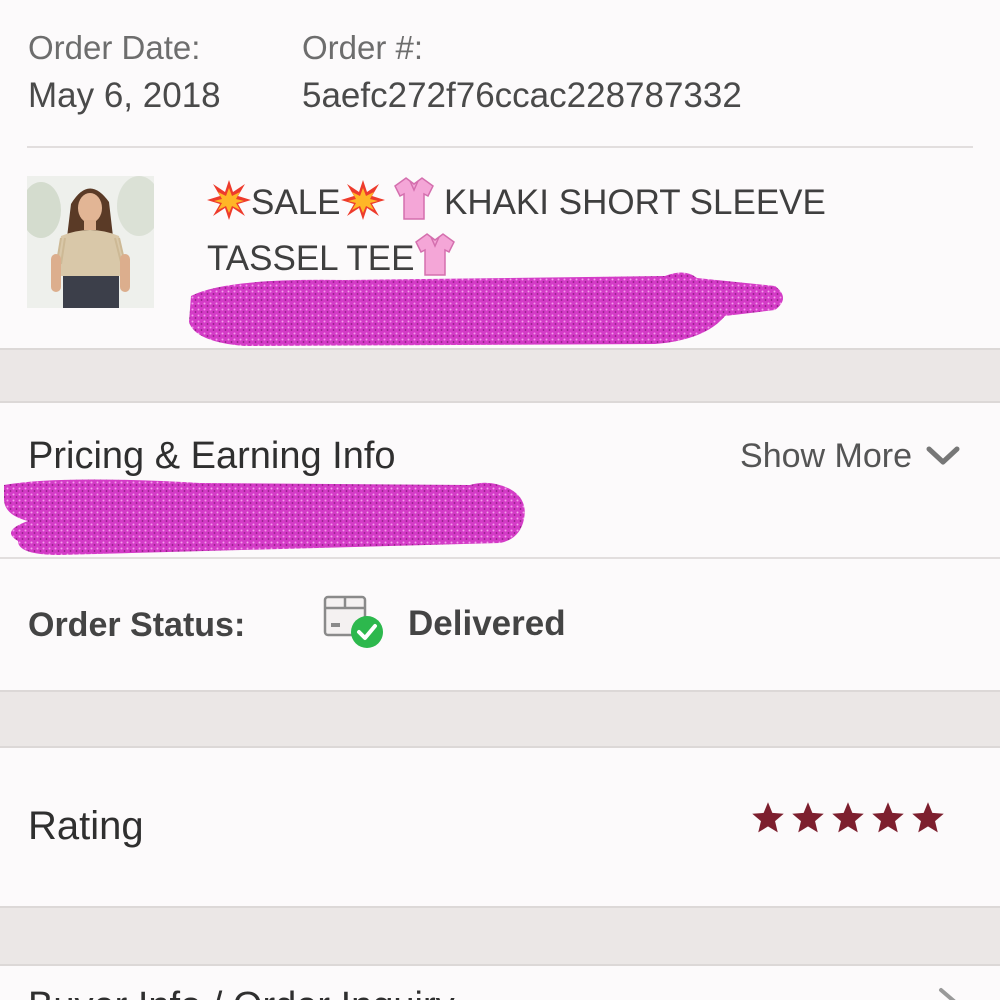 The image size is (1000, 1000). Describe the element at coordinates (943, 456) in the screenshot. I see `chevron-down-icon` at that location.